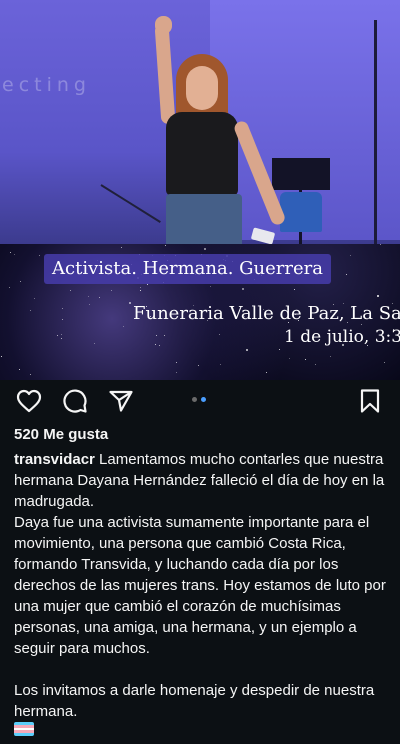 Image resolution: width=400 pixels, height=744 pixels. Describe the element at coordinates (194, 399) in the screenshot. I see `carousel-dot` at that location.